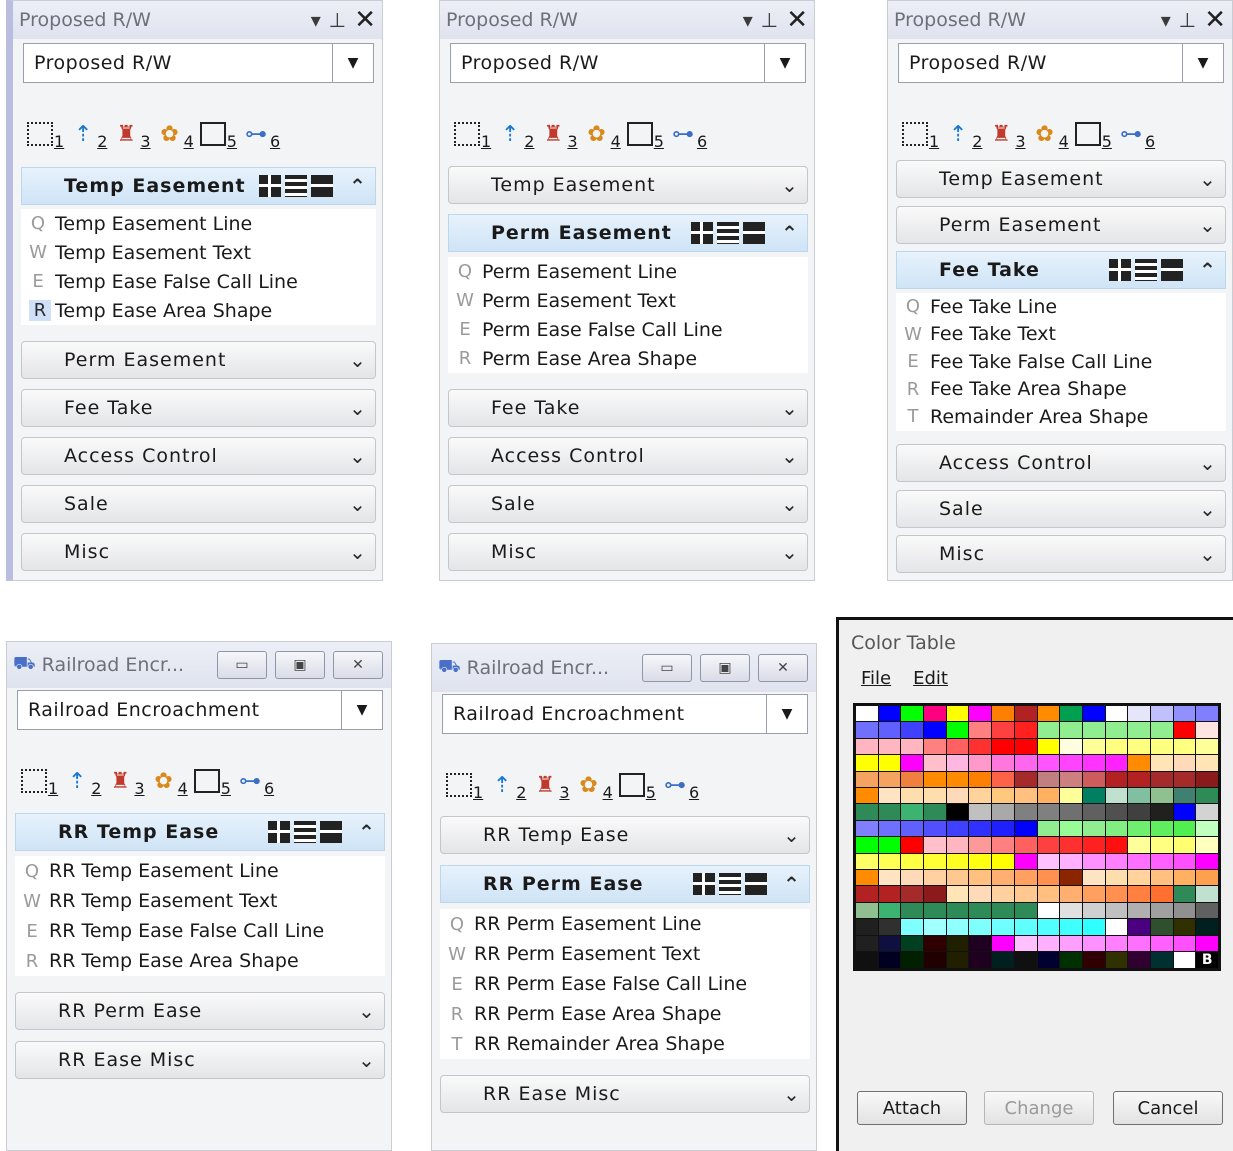 The image size is (1233, 1151). What do you see at coordinates (296, 186) in the screenshot?
I see `list-view-icon` at bounding box center [296, 186].